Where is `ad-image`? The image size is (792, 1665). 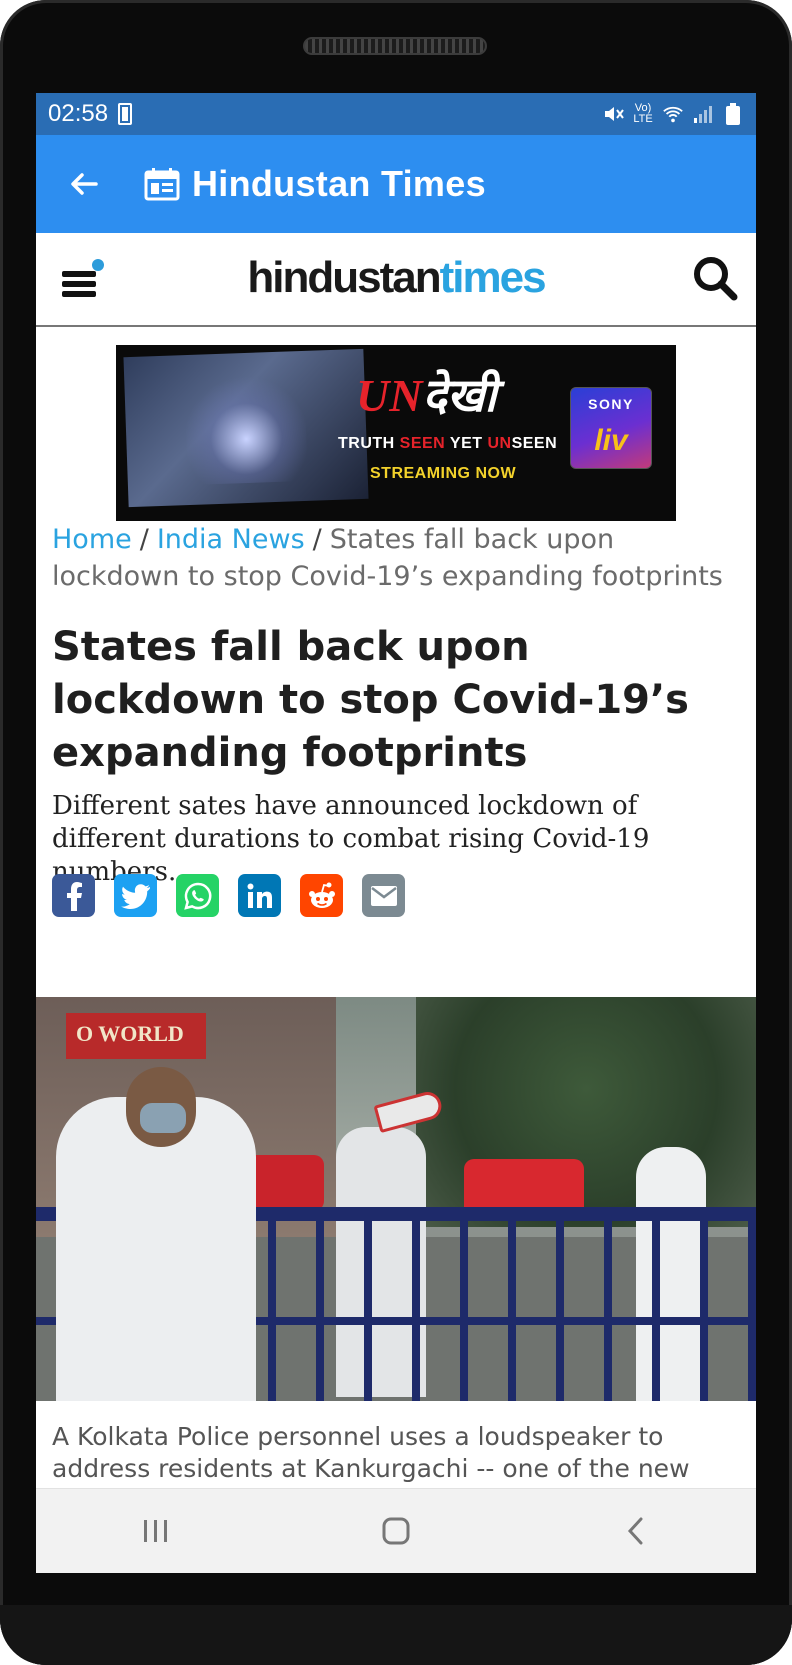
ad-image is located at coordinates (246, 428).